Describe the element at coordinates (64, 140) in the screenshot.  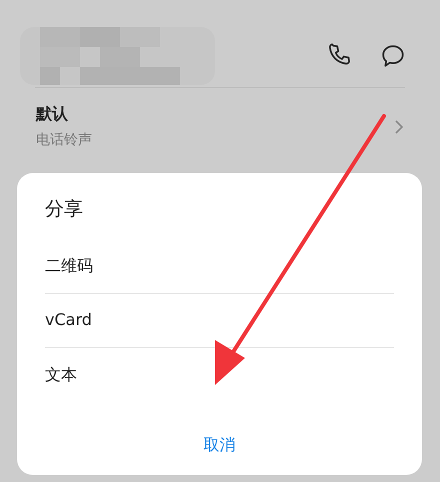
I see `ringtone-label: 电话铃声` at that location.